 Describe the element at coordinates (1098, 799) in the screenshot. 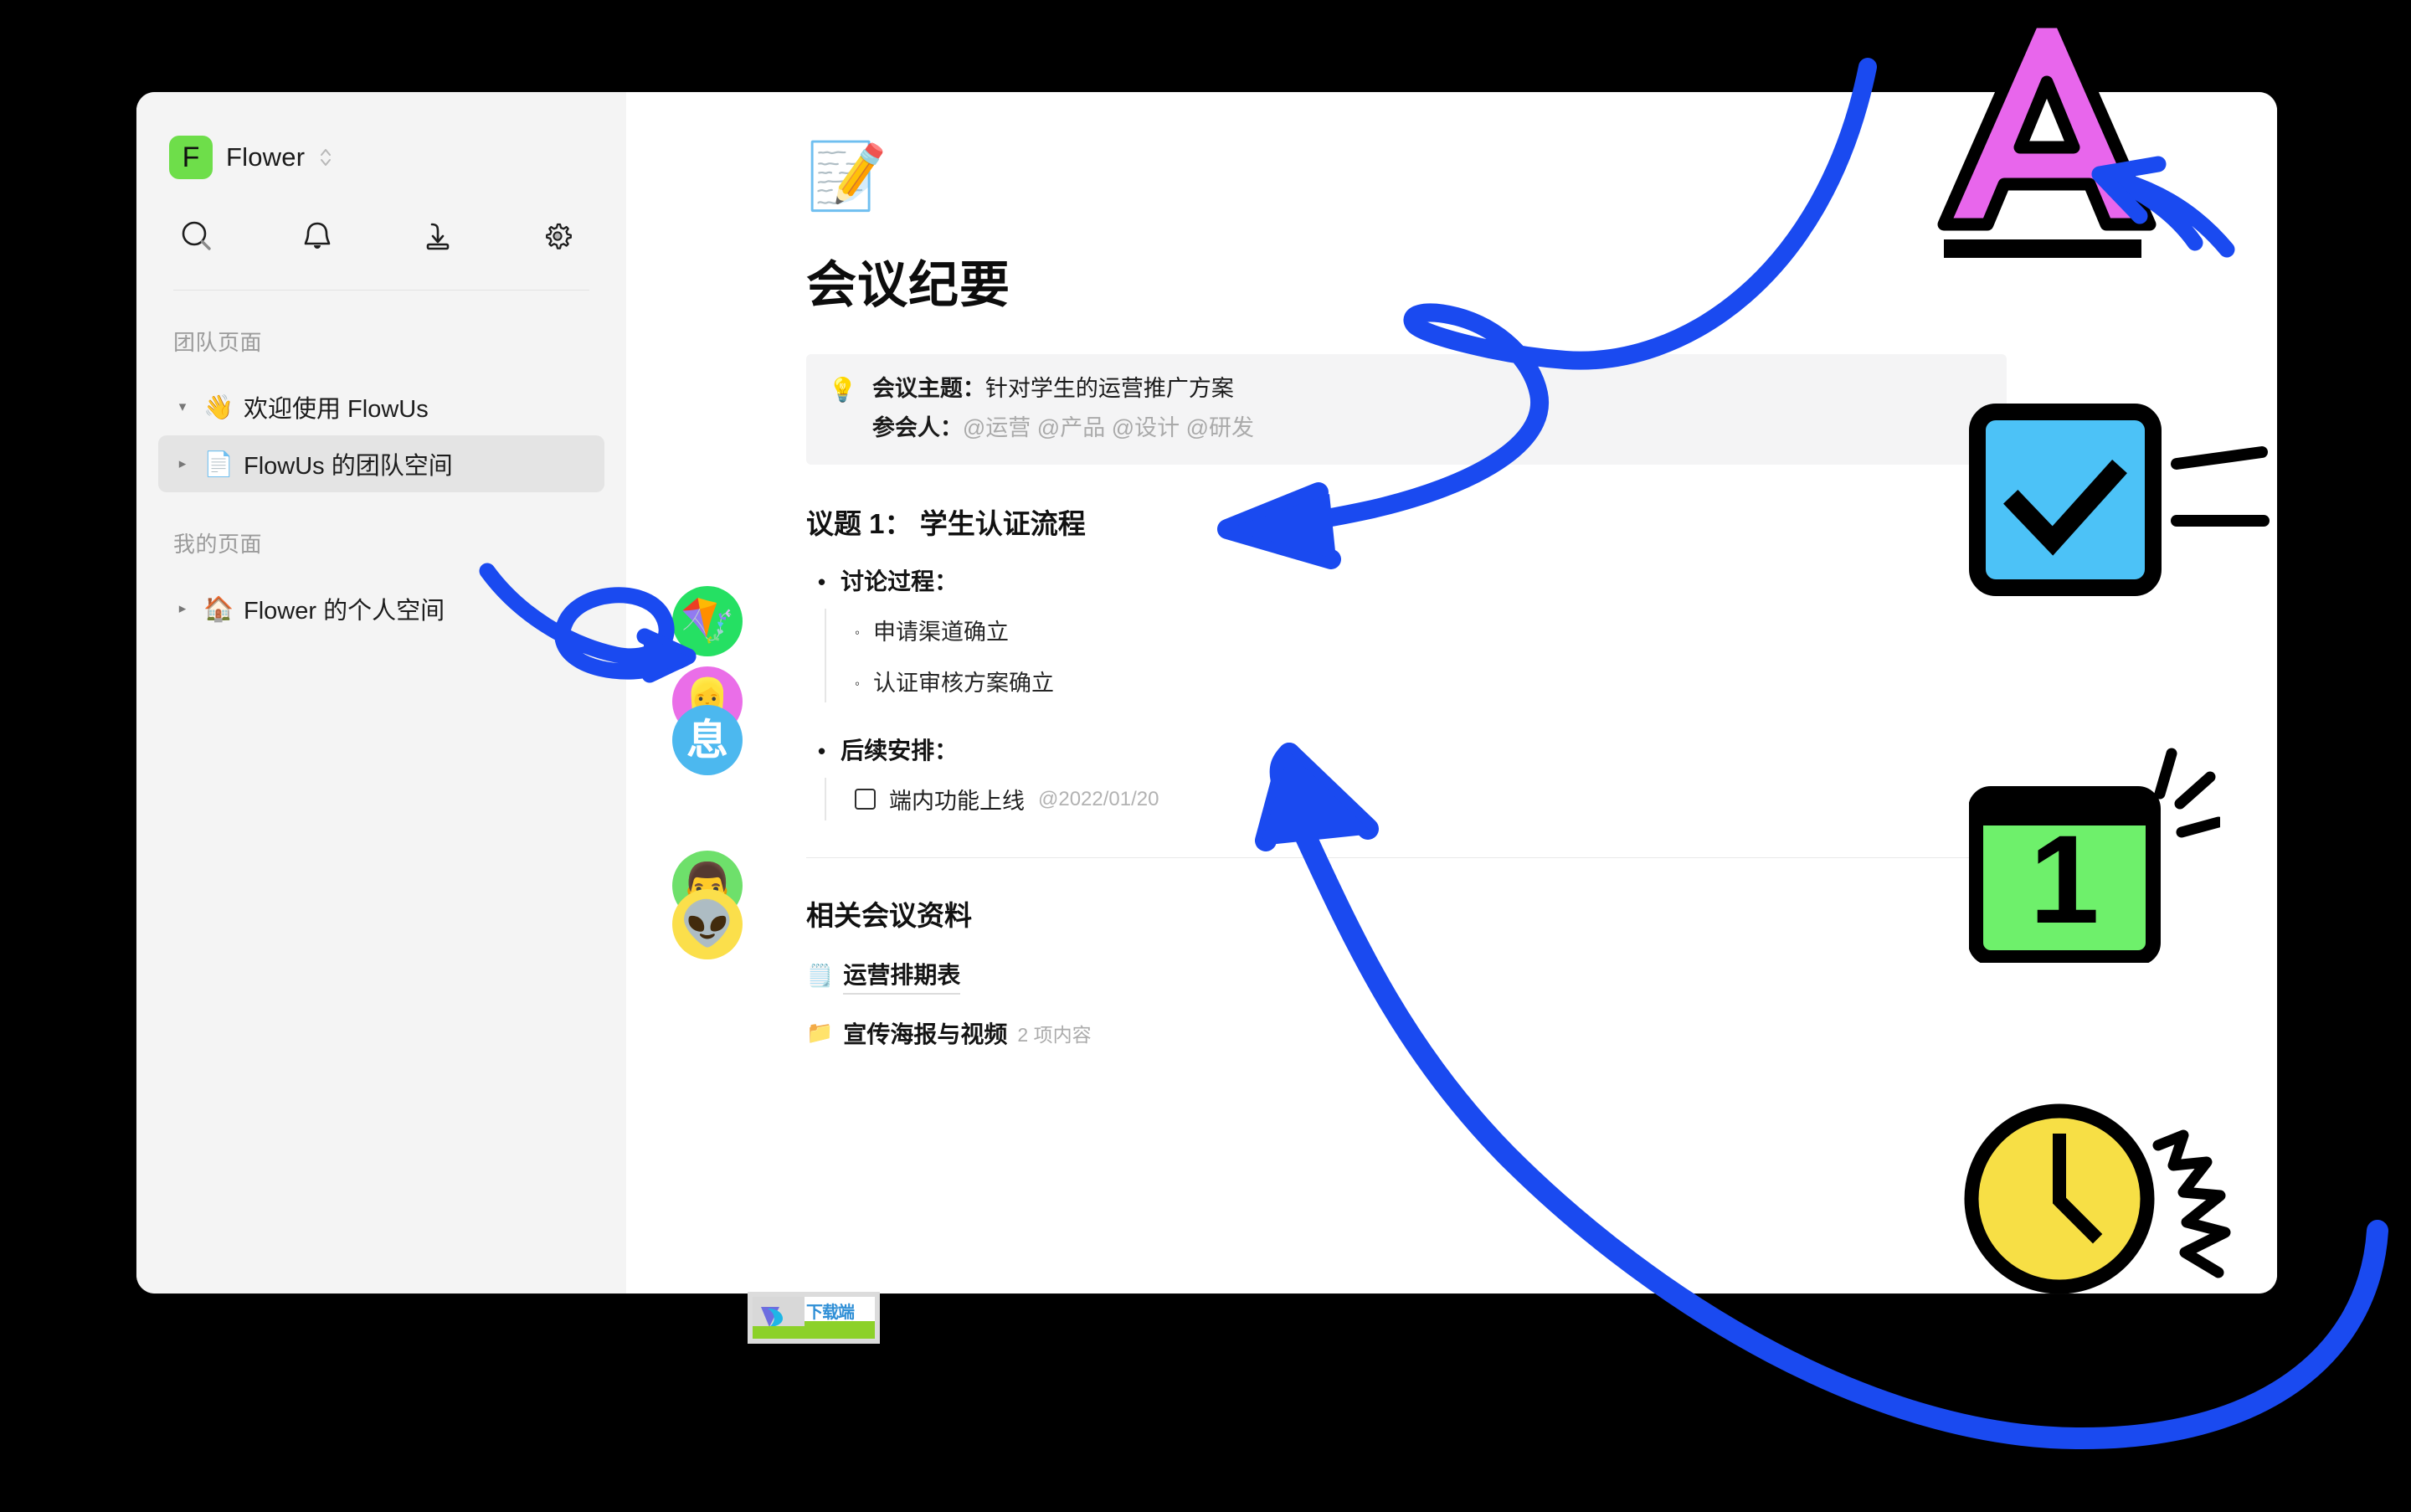

I see `todo-date: @2022/01/20` at that location.